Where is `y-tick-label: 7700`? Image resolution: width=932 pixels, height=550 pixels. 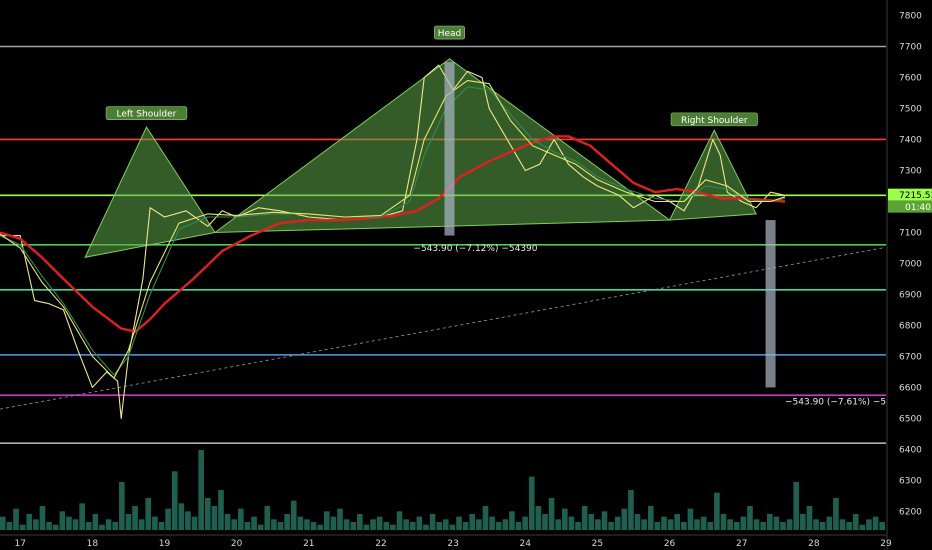
y-tick-label: 7700 is located at coordinates (910, 47).